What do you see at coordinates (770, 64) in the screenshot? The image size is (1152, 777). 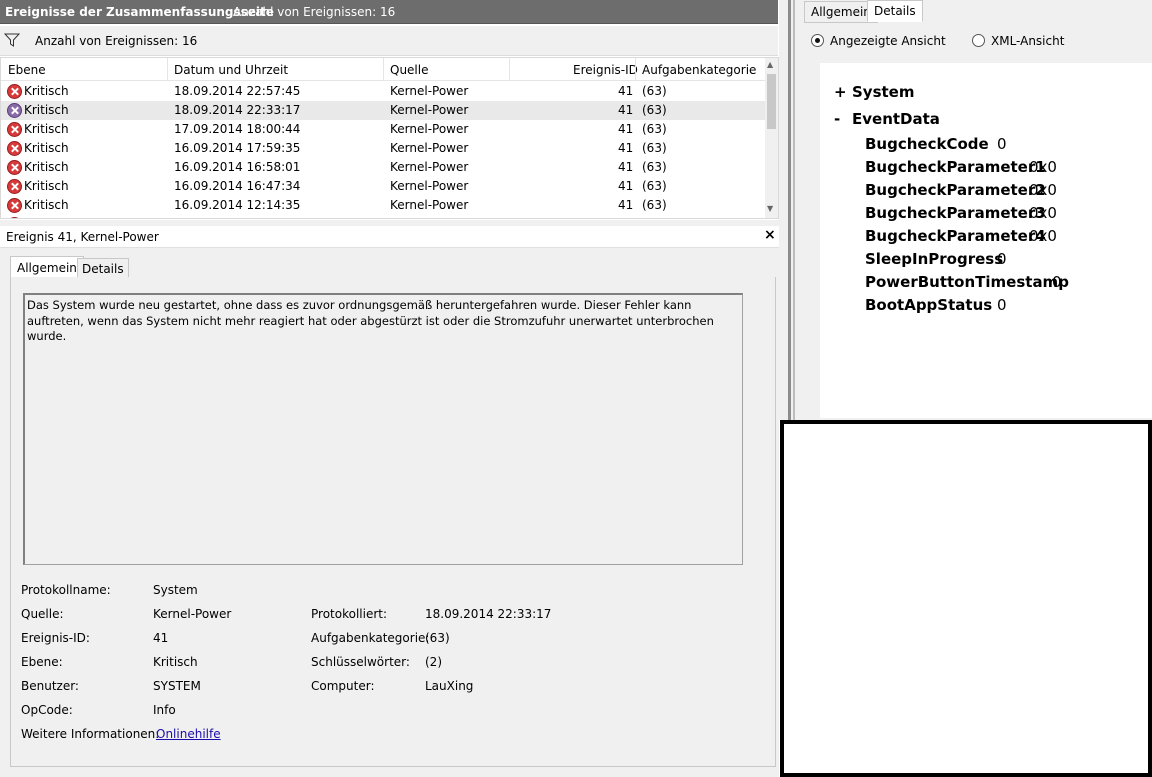 I see `scroll-up-arrow-icon: ▲` at bounding box center [770, 64].